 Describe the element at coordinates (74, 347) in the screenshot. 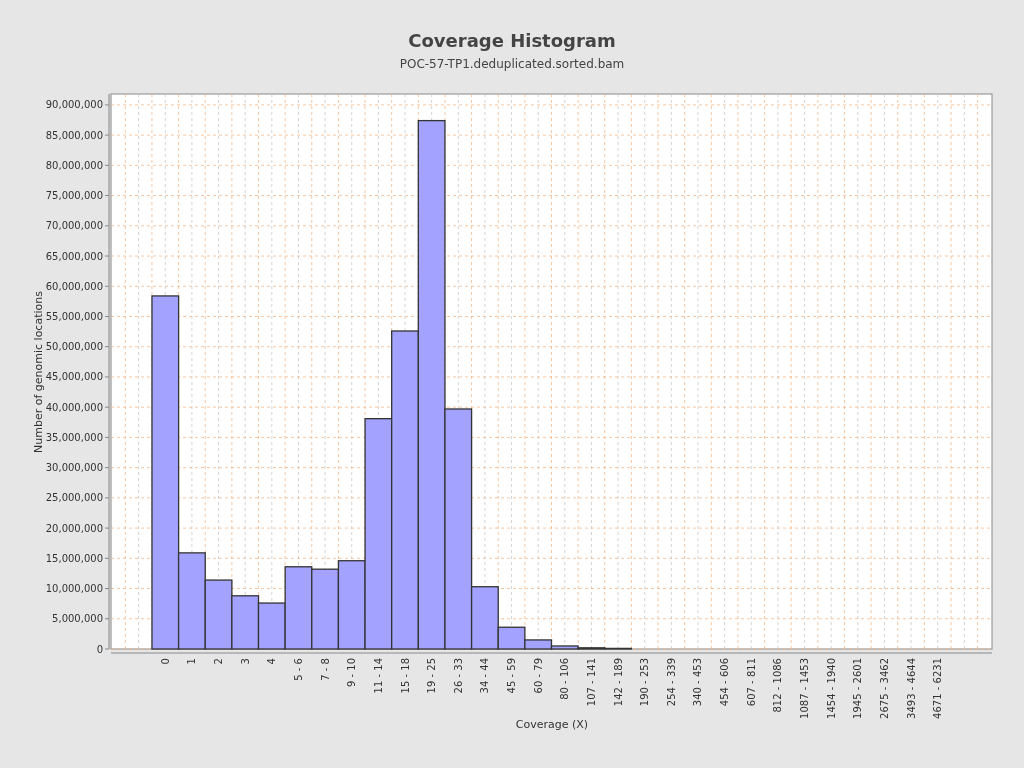

I see `y-tick-label: 50,000,000` at that location.